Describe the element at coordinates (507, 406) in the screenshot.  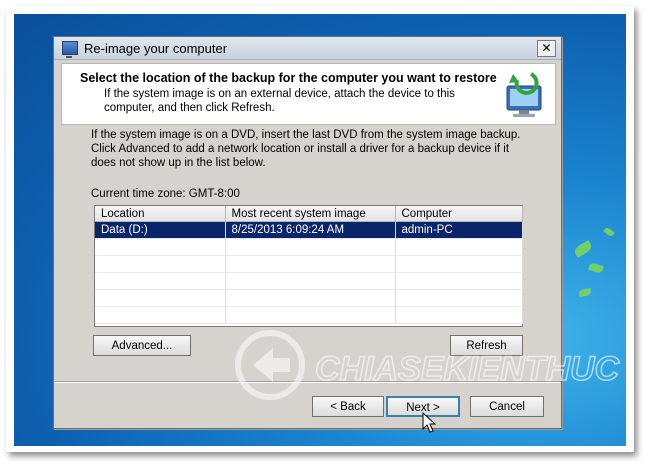
I see `cancel-button: Cancel` at that location.